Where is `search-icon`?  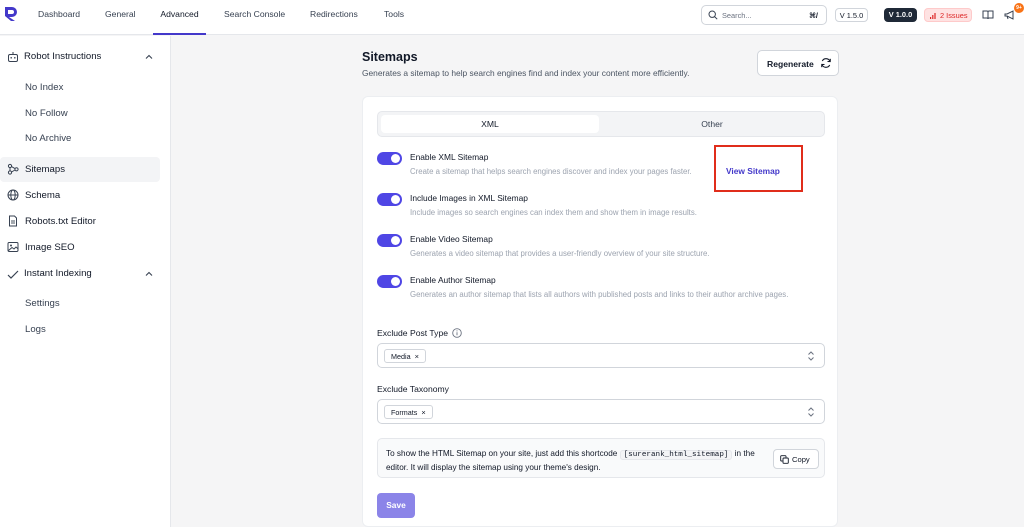 search-icon is located at coordinates (713, 15).